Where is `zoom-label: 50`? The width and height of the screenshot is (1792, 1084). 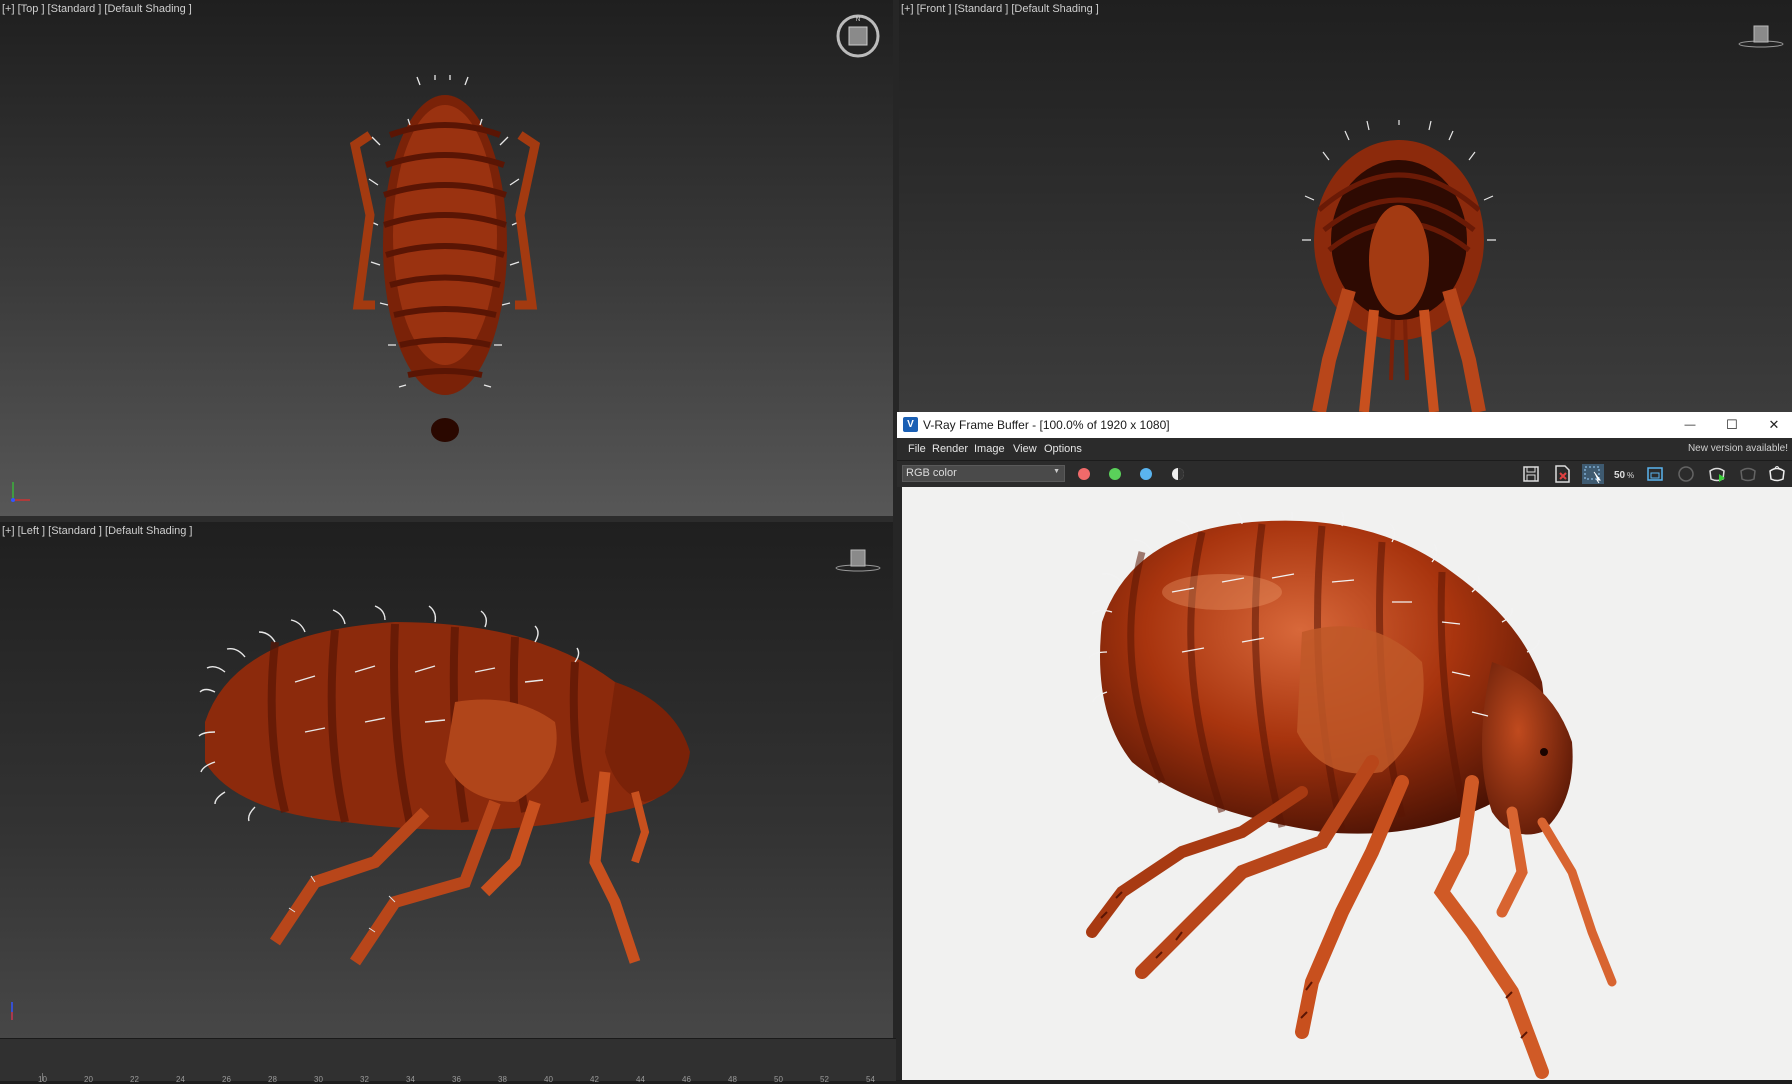
zoom-label: 50 is located at coordinates (1620, 475).